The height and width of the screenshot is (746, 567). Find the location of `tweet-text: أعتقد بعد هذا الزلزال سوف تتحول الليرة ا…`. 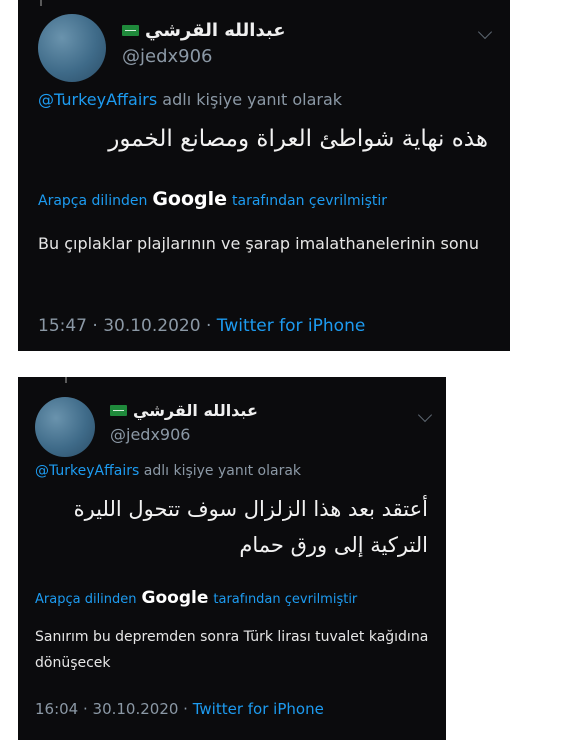

tweet-text: أعتقد بعد هذا الزلزال سوف تتحول الليرة ا… is located at coordinates (250, 527).